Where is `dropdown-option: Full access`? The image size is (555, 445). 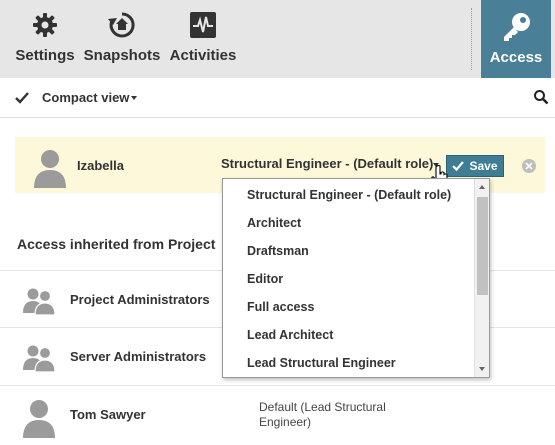 dropdown-option: Full access is located at coordinates (280, 307).